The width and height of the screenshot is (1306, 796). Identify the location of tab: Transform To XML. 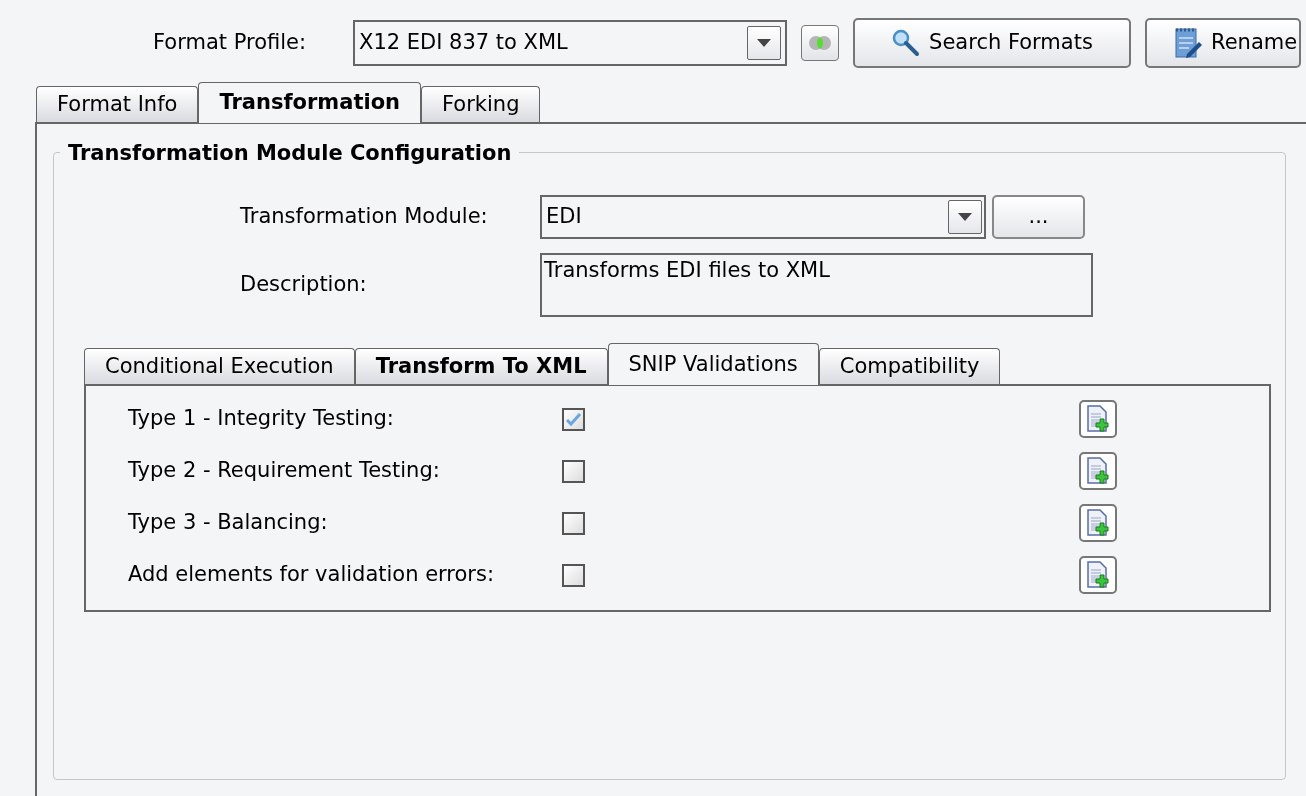
(481, 366).